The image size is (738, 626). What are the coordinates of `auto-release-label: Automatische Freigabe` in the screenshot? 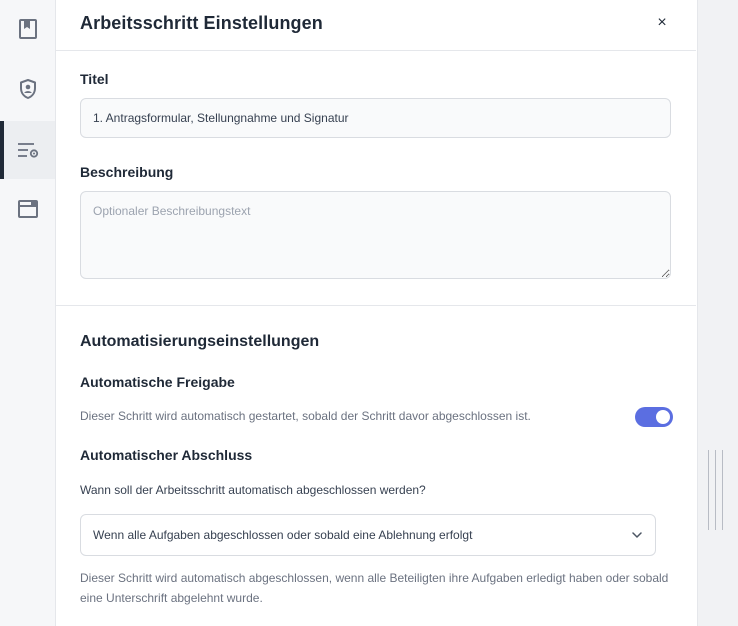 It's located at (157, 382).